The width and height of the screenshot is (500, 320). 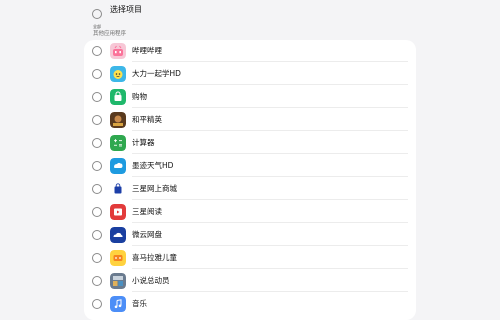 I want to click on app-label: 三星阅读, so click(x=147, y=211).